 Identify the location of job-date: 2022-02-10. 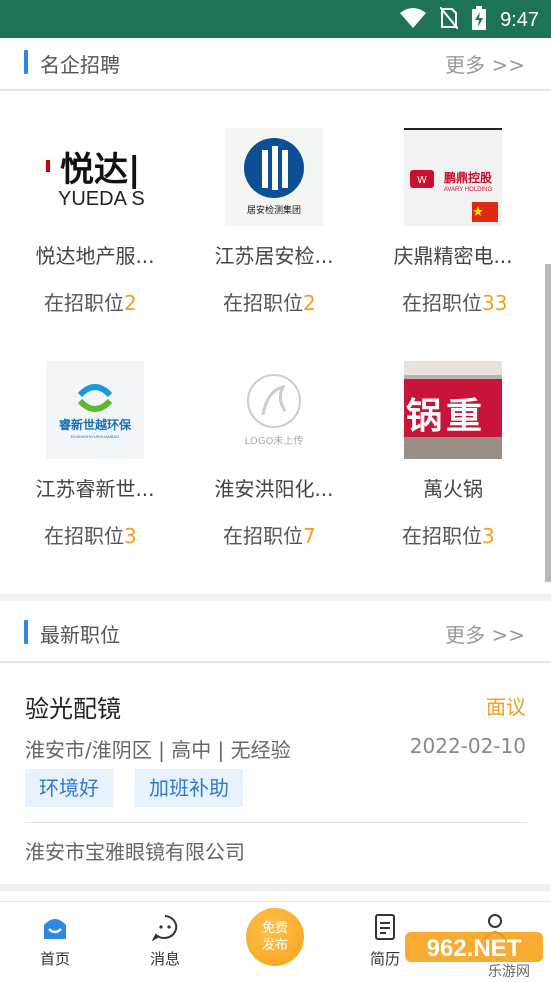
(467, 746).